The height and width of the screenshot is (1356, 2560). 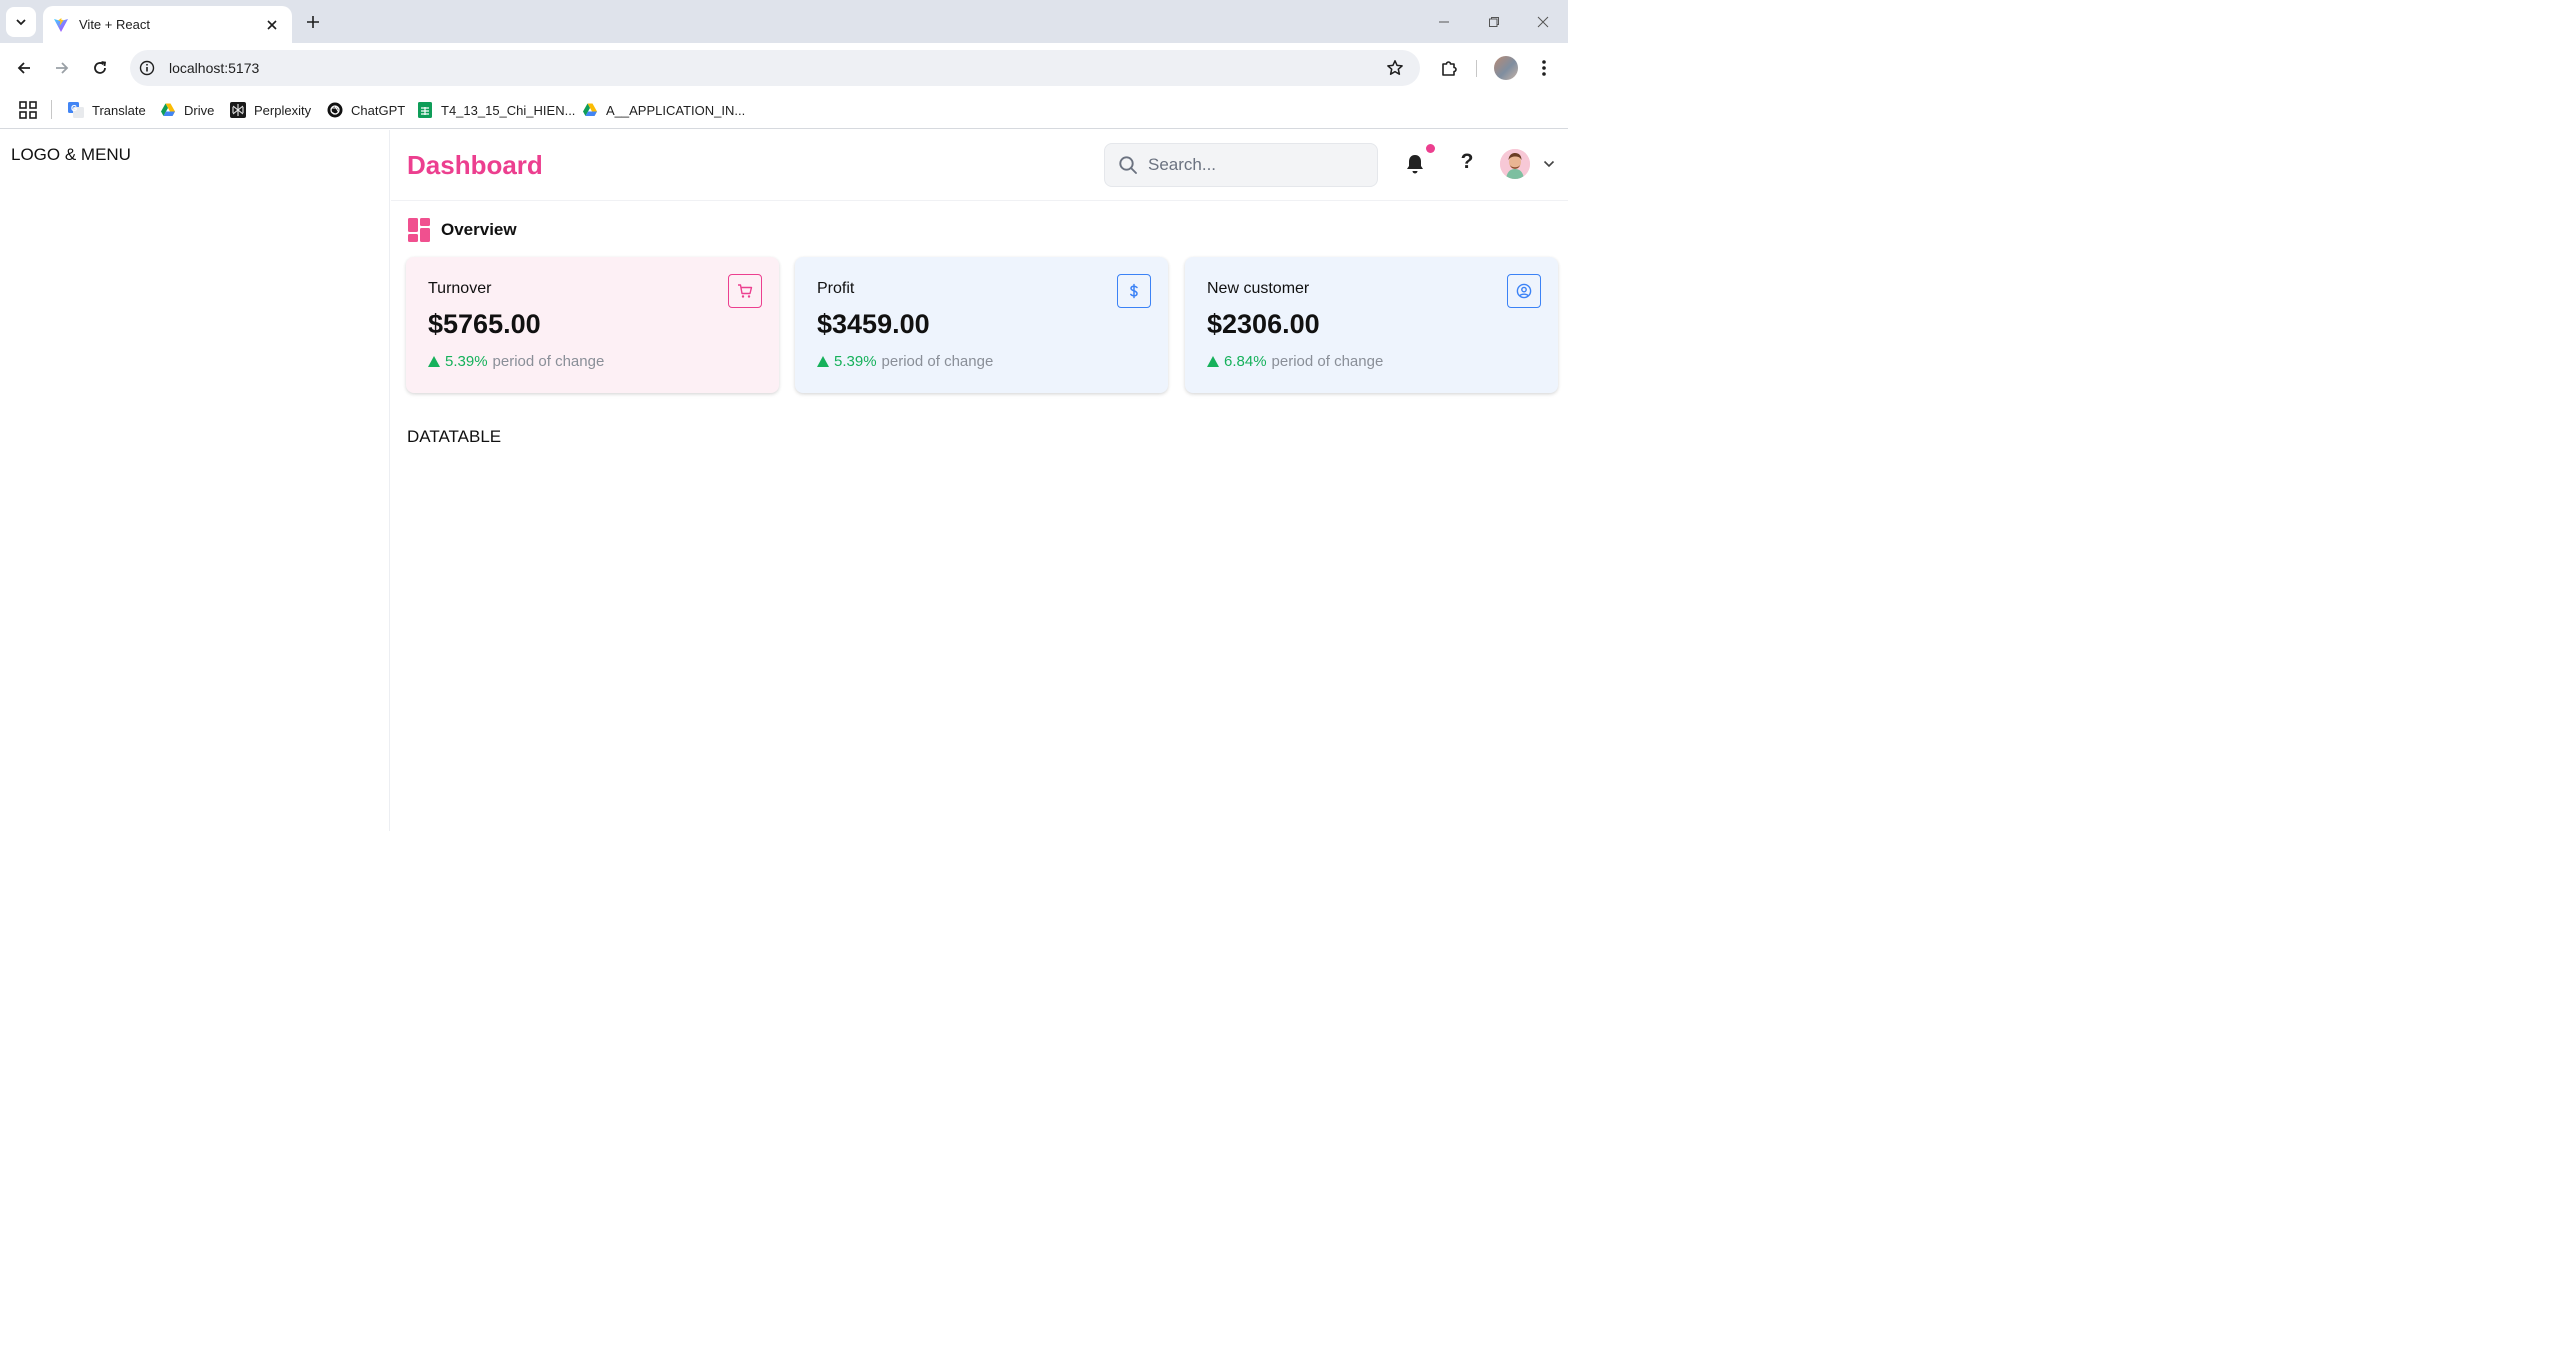 I want to click on stat-card-turnover: Turnover $5765.00 5.39% period of change, so click(x=592, y=325).